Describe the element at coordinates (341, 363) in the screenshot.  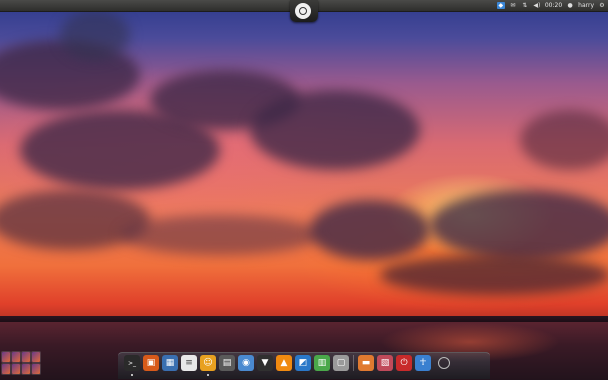
I see `screenshot-icon: ▢` at that location.